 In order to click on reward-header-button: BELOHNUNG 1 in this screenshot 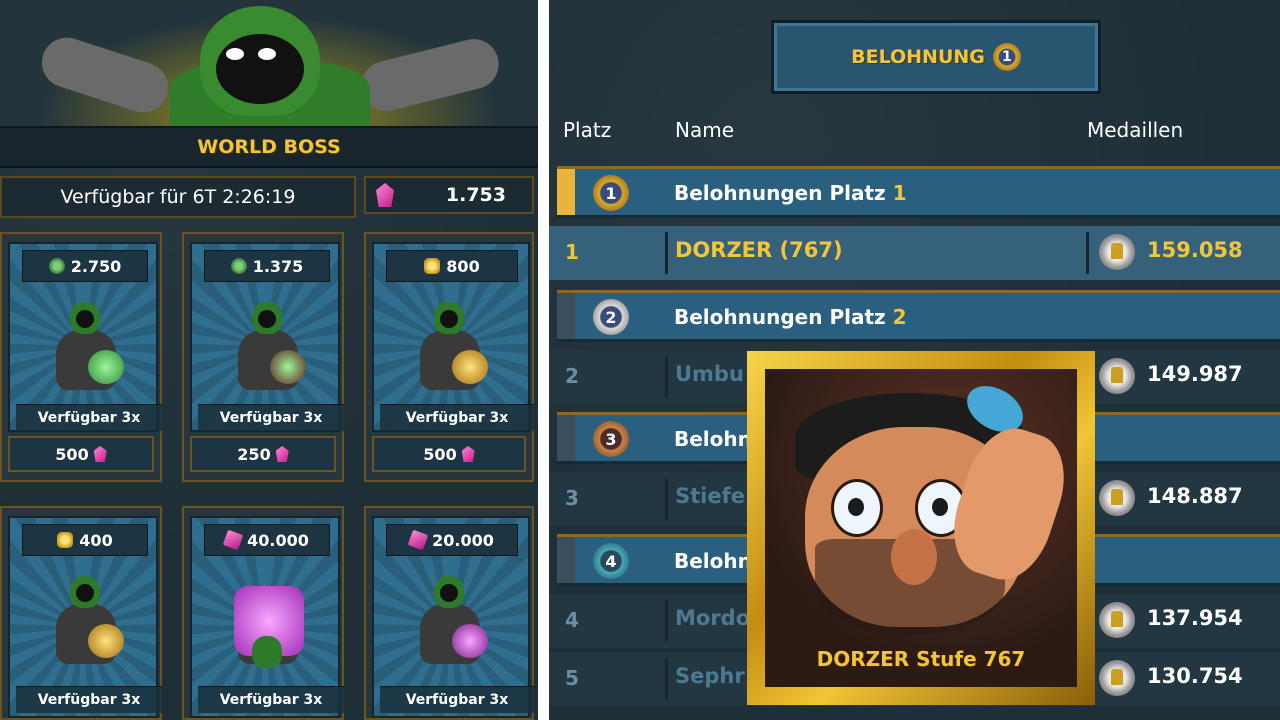, I will do `click(936, 57)`.